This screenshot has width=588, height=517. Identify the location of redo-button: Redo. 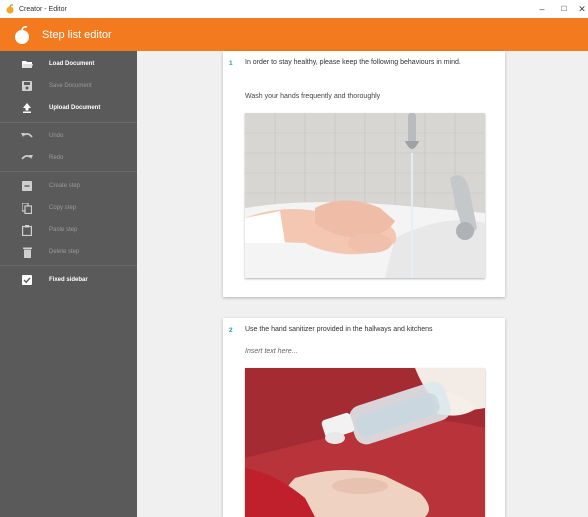
(68, 158).